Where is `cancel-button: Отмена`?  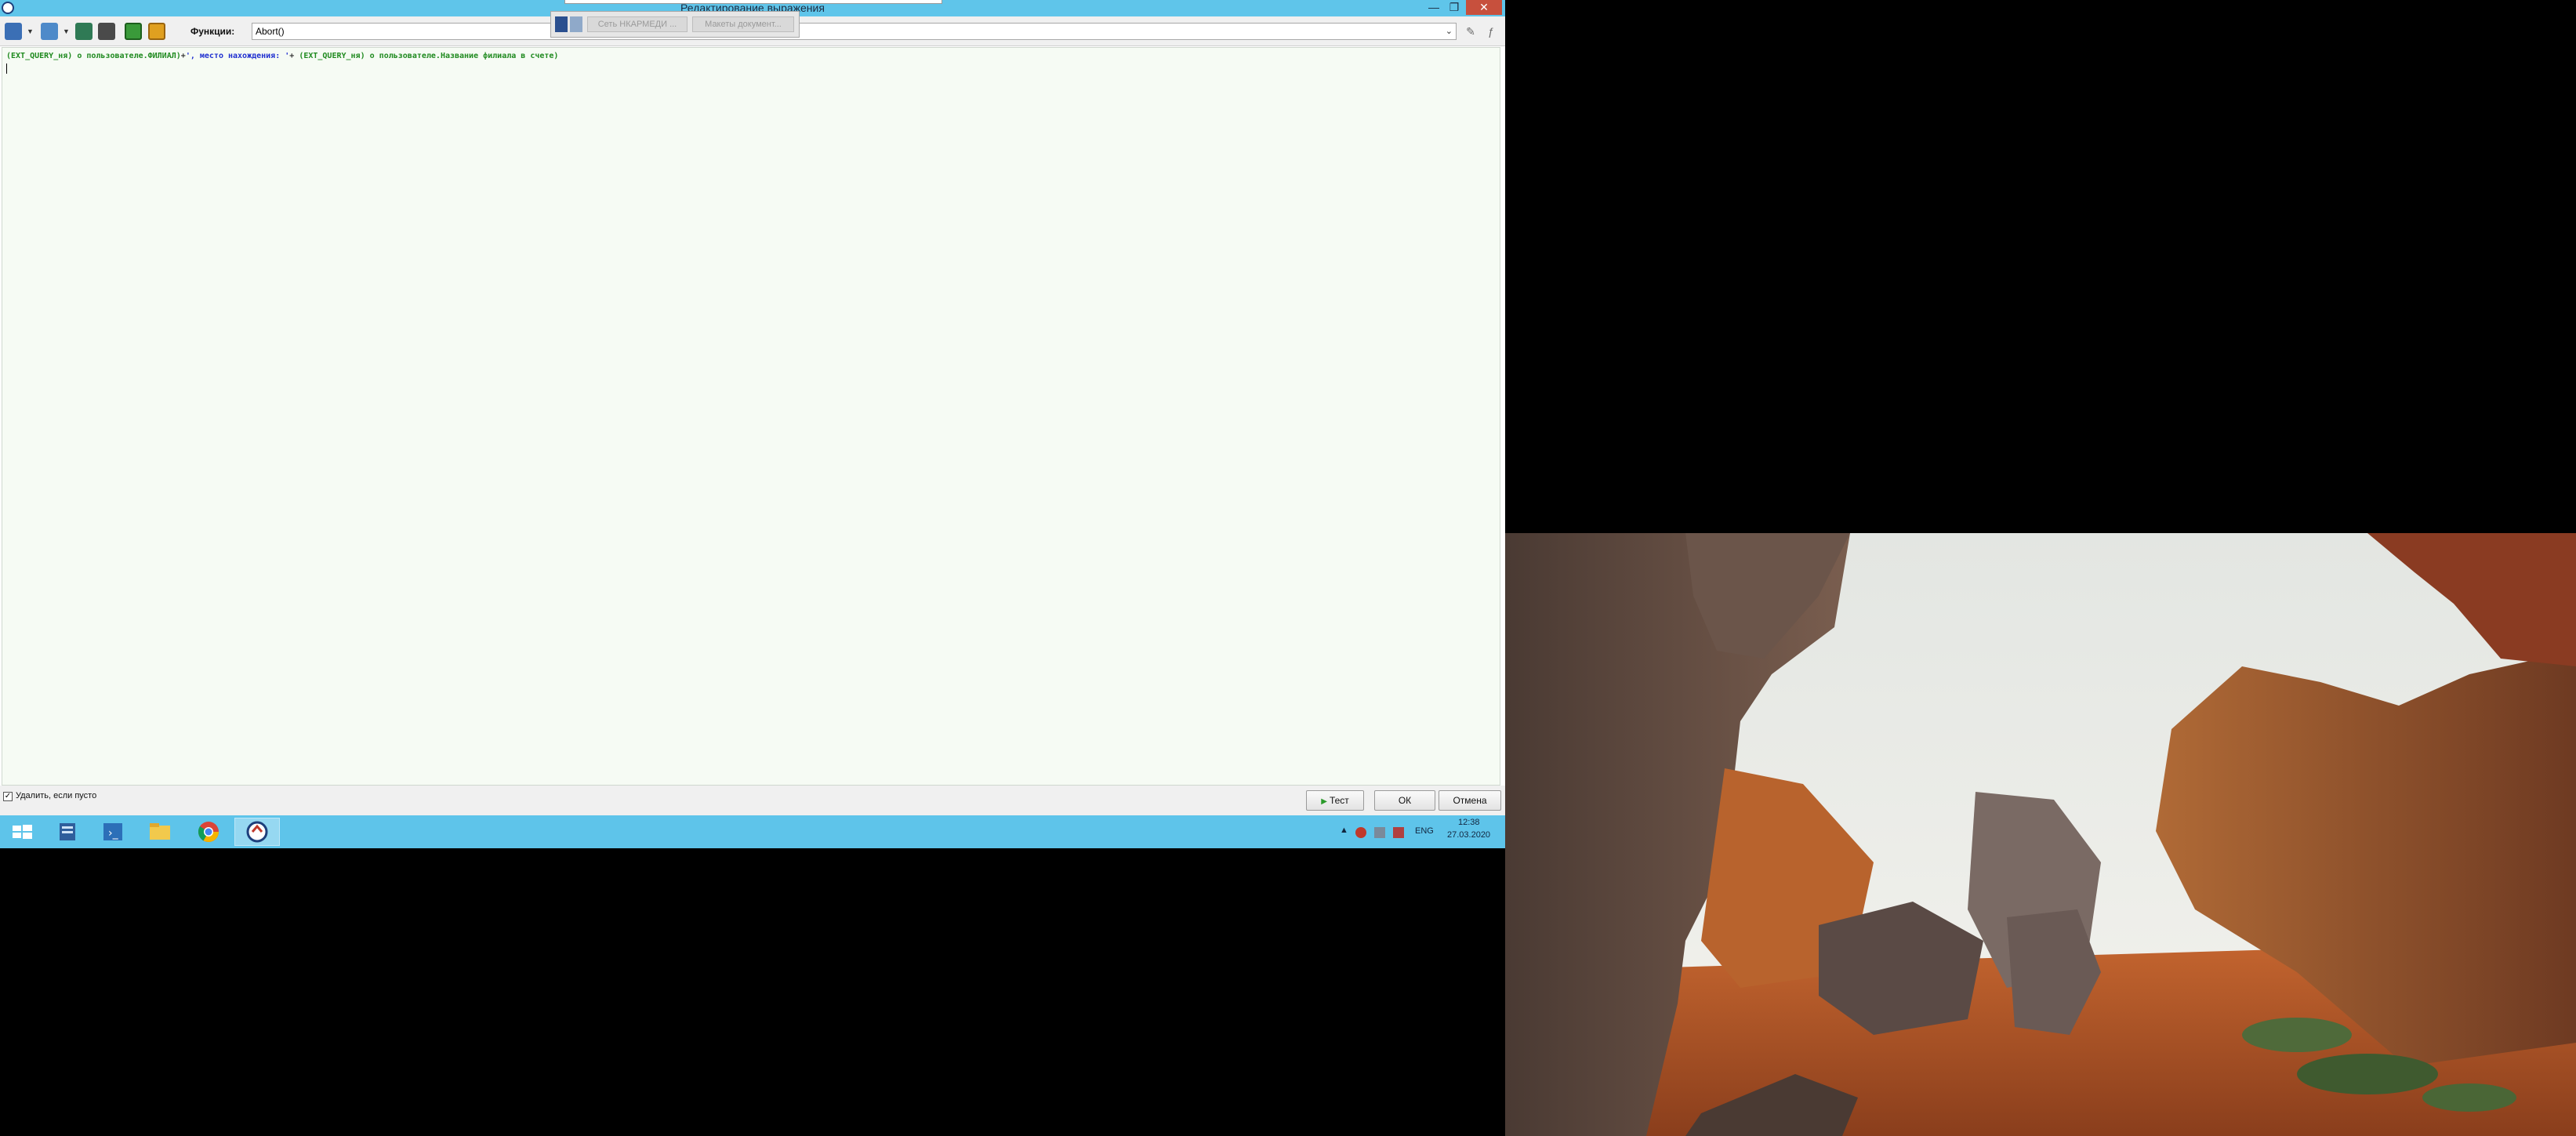
cancel-button: Отмена is located at coordinates (1470, 800).